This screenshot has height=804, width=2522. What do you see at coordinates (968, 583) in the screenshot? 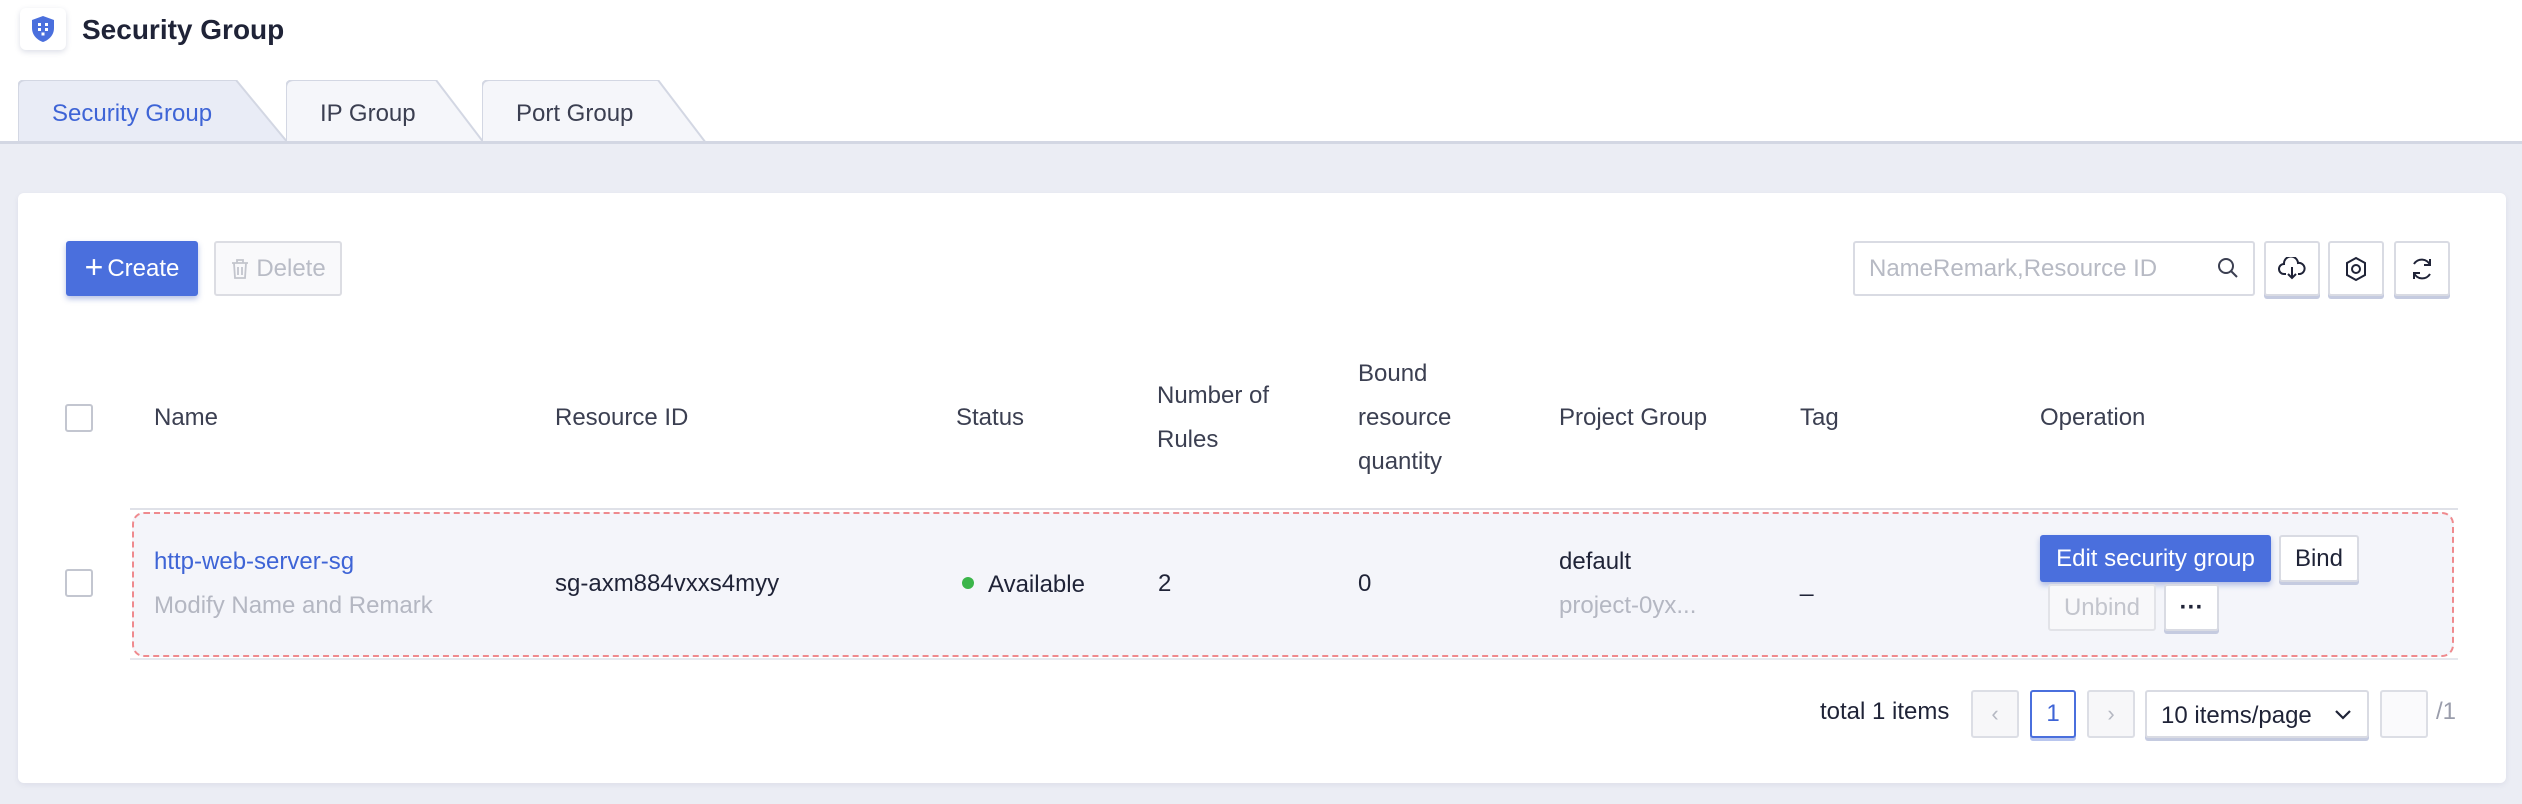
I see `status-dot` at bounding box center [968, 583].